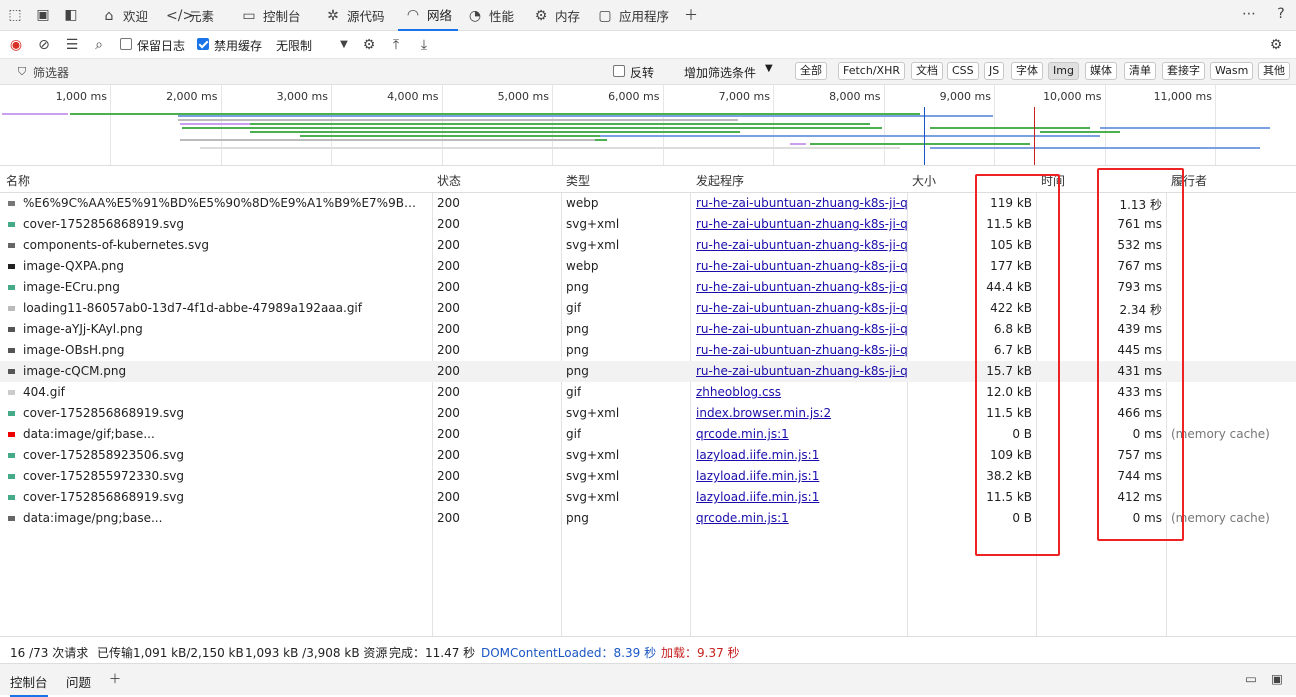 This screenshot has width=1296, height=697. What do you see at coordinates (691, 15) in the screenshot?
I see `add-tab-button: ＋` at bounding box center [691, 15].